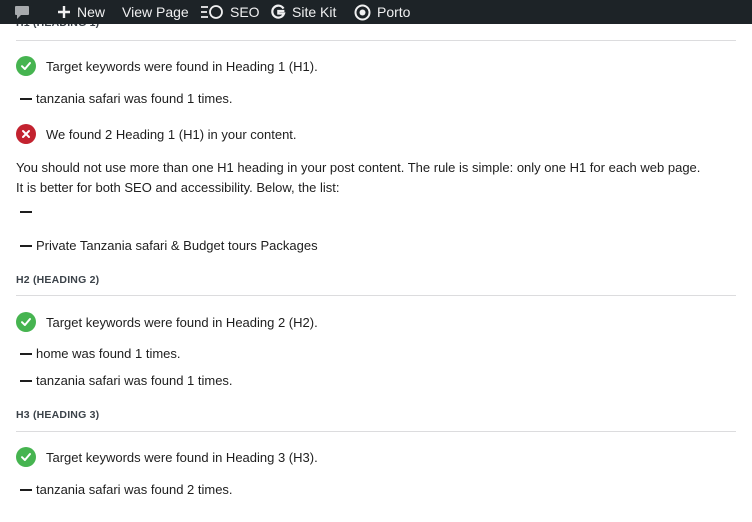 This screenshot has height=522, width=752. I want to click on h3-keyword-text: tanzania safari was found 2 times., so click(134, 489).